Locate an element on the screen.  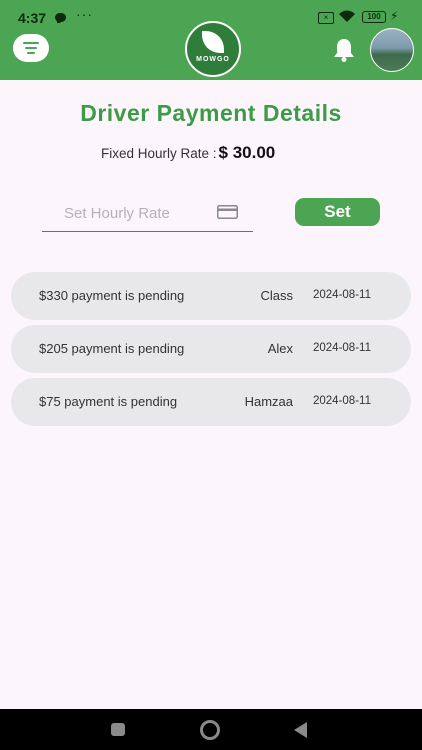
back-icon is located at coordinates (300, 730).